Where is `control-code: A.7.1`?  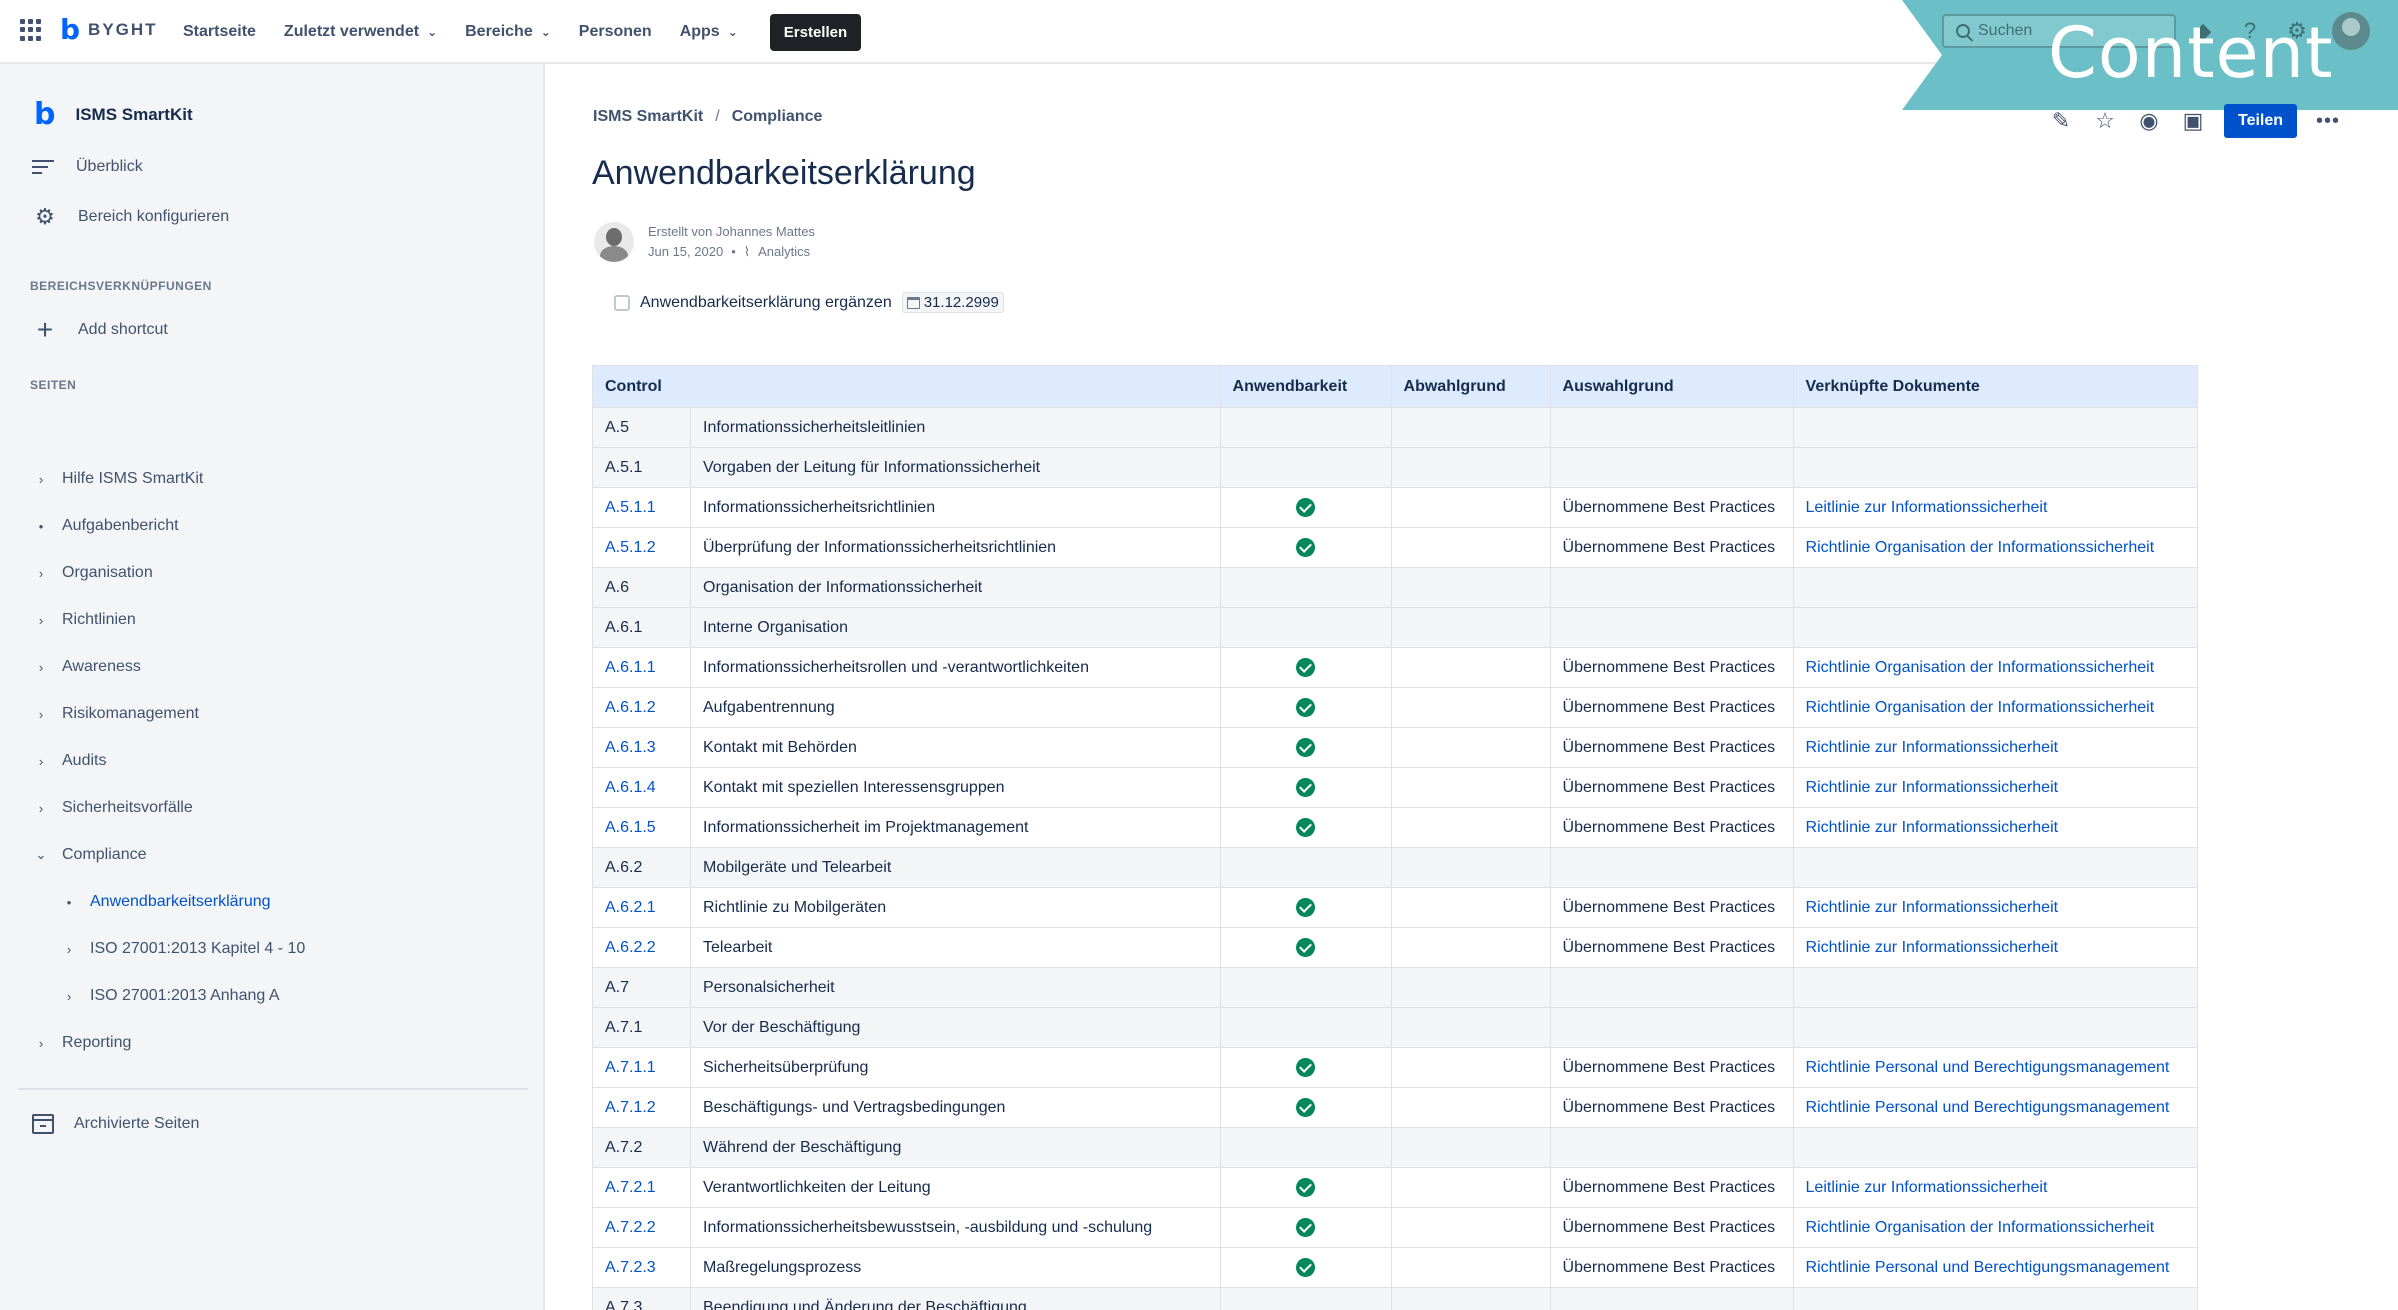 control-code: A.7.1 is located at coordinates (641, 1027).